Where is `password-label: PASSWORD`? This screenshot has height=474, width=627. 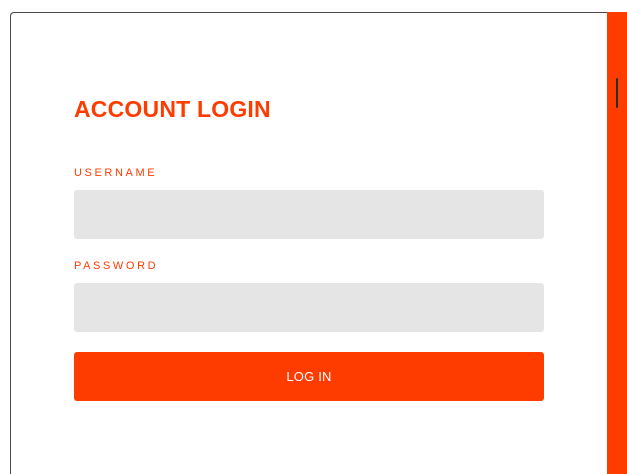 password-label: PASSWORD is located at coordinates (116, 266).